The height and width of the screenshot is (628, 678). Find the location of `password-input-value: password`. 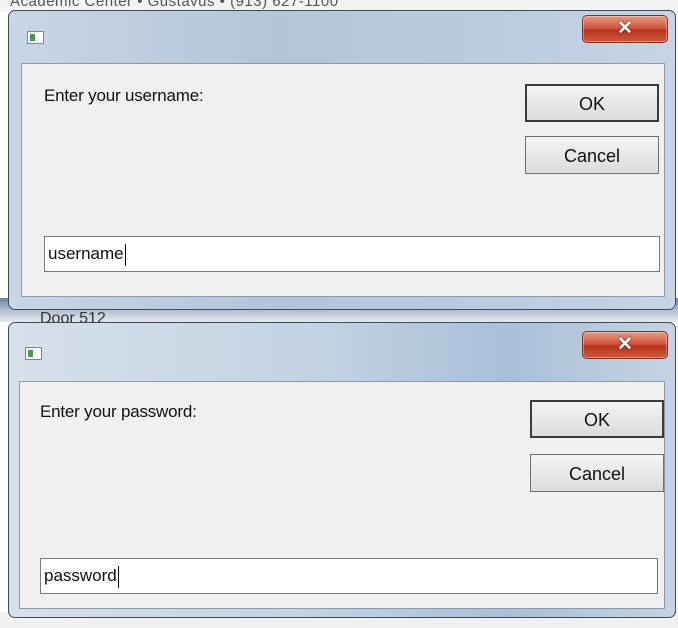

password-input-value: password is located at coordinates (80, 575).